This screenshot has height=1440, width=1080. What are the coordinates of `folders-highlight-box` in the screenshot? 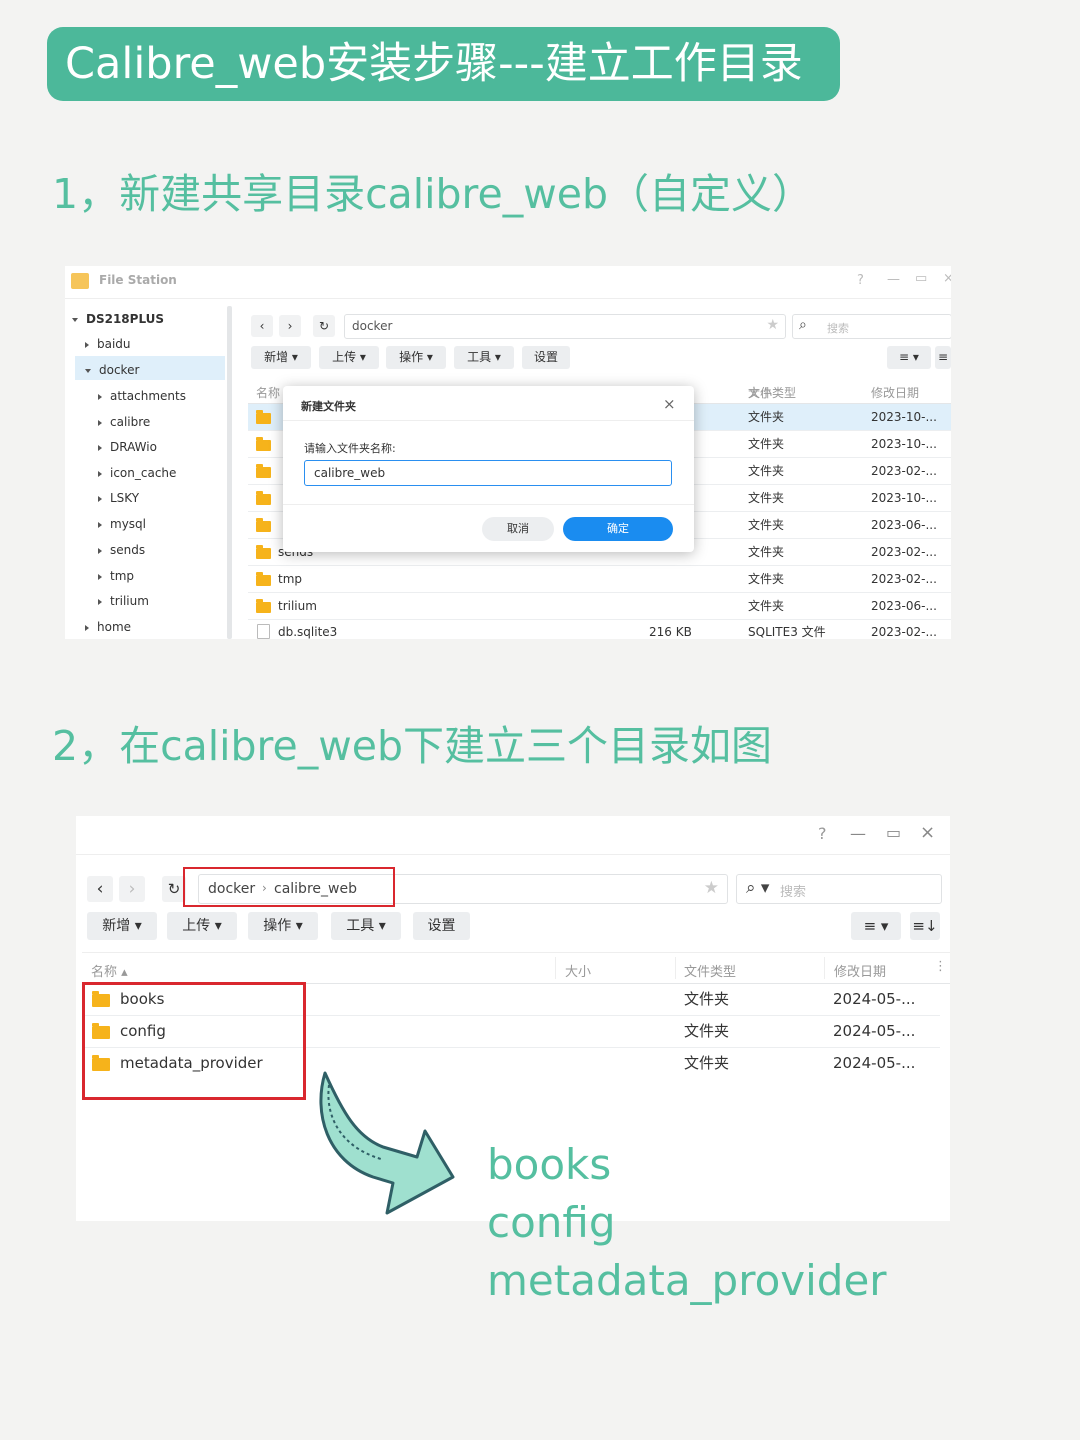 It's located at (194, 1041).